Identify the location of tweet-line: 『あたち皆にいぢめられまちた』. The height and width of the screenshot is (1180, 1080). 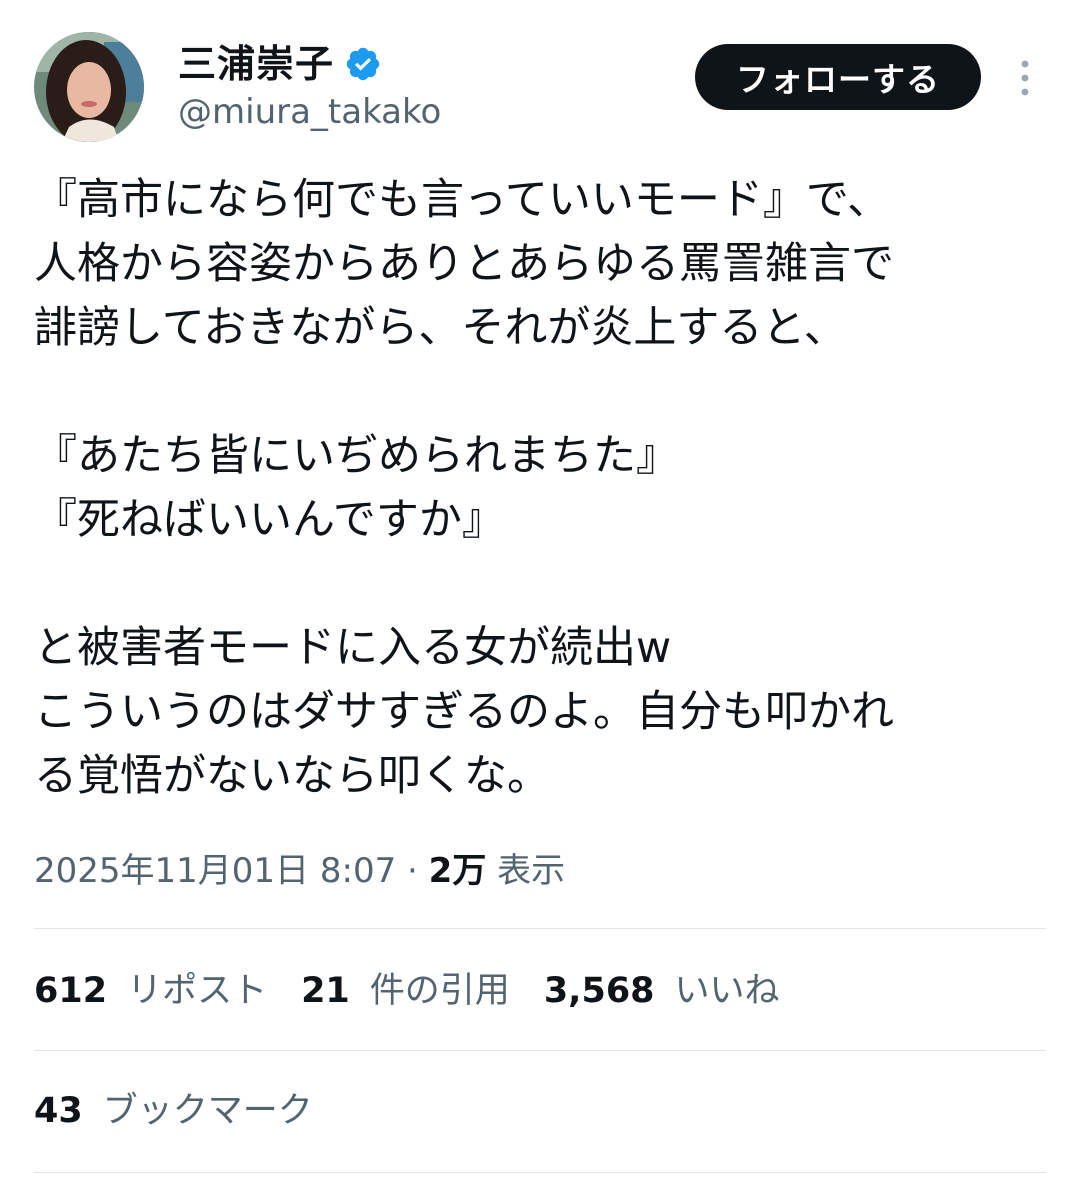
(356, 456).